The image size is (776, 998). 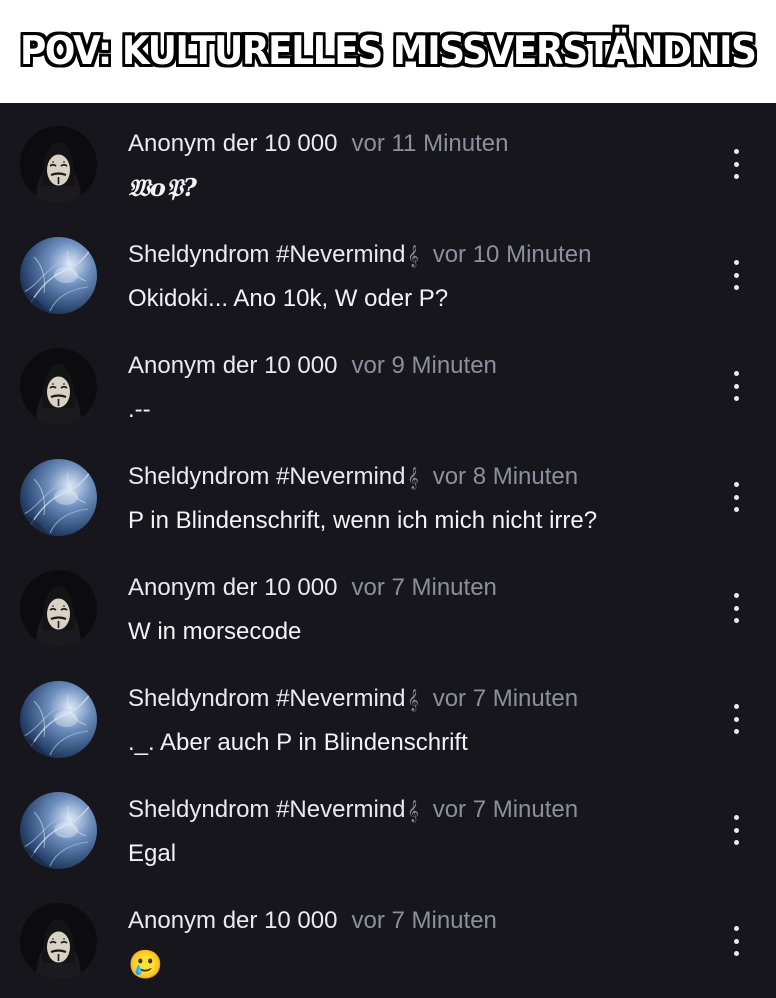 What do you see at coordinates (512, 254) in the screenshot?
I see `comment-time: vor 10 Minuten` at bounding box center [512, 254].